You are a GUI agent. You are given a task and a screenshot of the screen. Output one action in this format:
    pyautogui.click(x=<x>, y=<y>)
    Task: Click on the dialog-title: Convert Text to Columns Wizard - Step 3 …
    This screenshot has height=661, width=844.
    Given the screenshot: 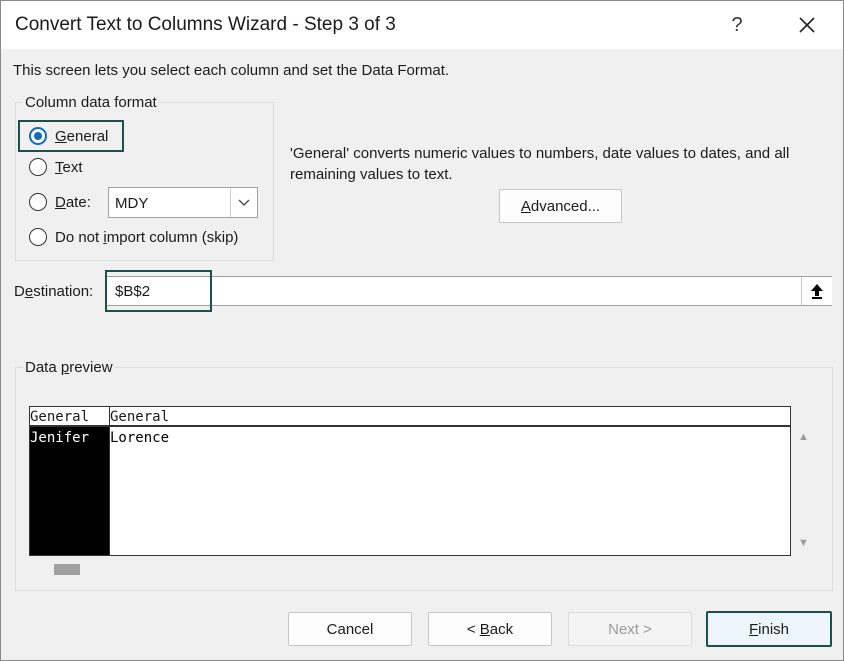 What is the action you would take?
    pyautogui.click(x=205, y=24)
    